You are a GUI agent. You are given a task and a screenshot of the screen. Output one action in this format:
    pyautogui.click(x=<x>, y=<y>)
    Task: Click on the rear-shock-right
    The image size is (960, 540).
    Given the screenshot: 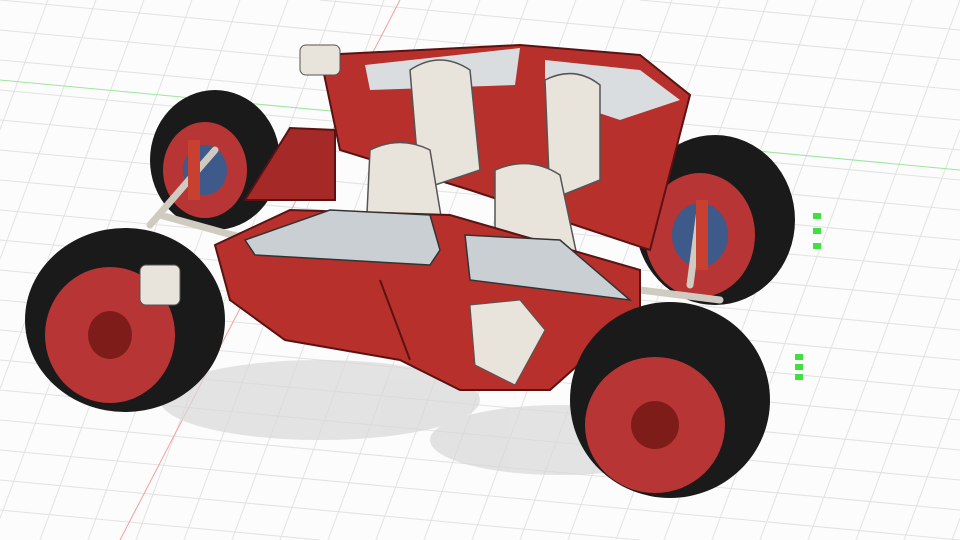 What is the action you would take?
    pyautogui.click(x=702, y=235)
    